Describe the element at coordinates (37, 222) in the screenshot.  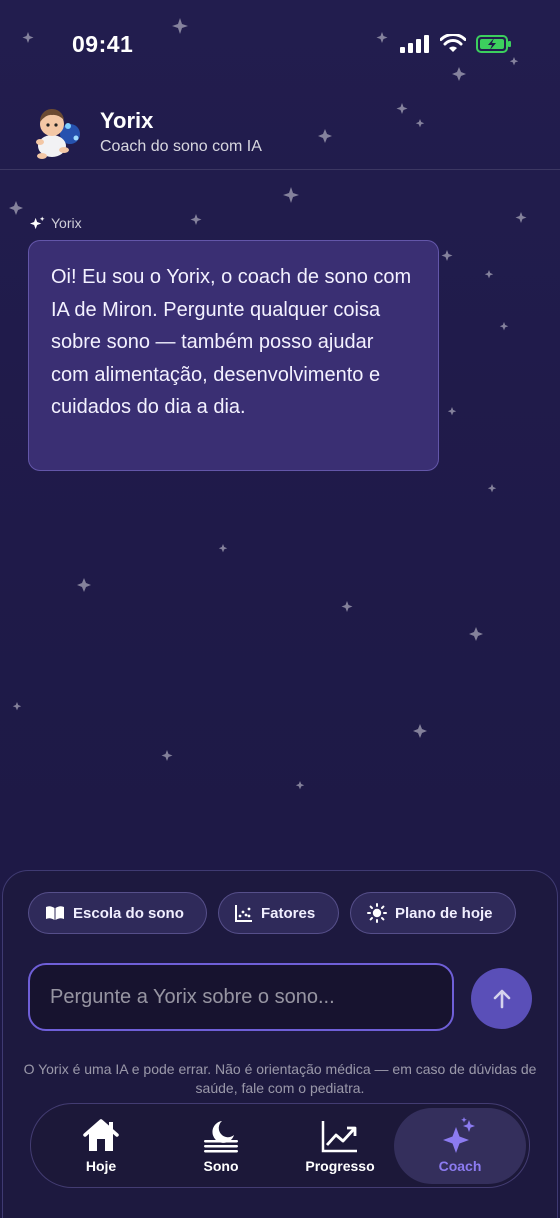
I see `sparkle-icon` at that location.